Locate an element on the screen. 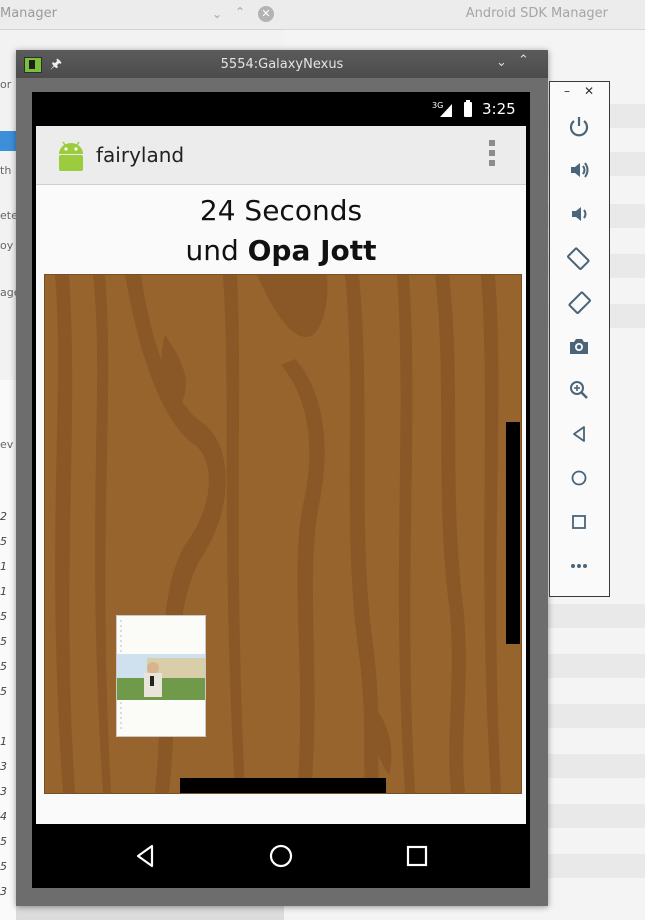  paddle-bottom is located at coordinates (283, 785).